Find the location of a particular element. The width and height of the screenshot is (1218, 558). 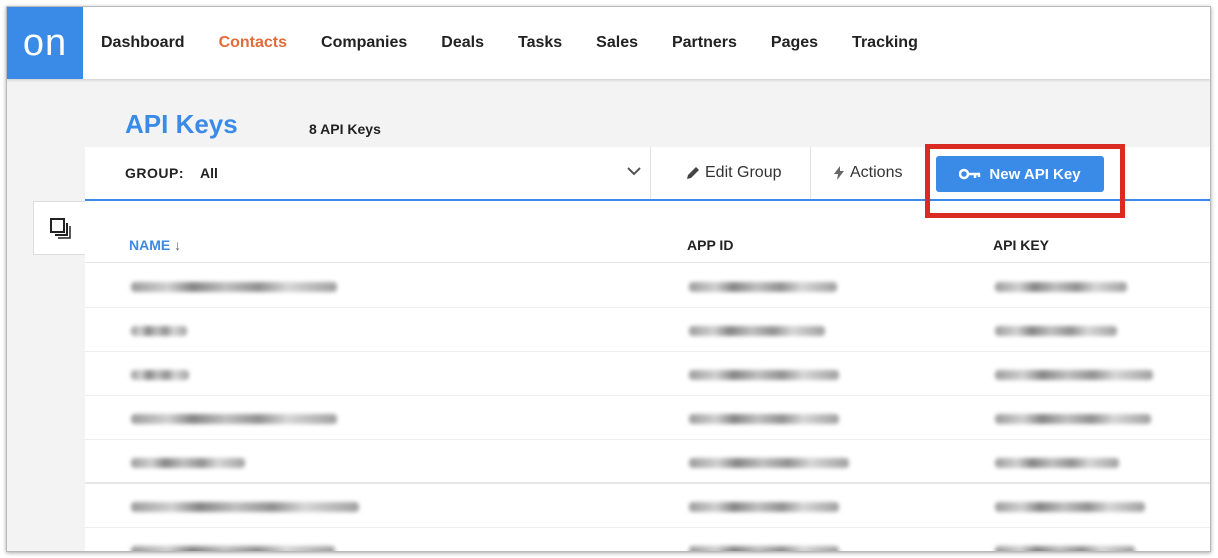

column-header-name: NAME ↓ is located at coordinates (155, 245).